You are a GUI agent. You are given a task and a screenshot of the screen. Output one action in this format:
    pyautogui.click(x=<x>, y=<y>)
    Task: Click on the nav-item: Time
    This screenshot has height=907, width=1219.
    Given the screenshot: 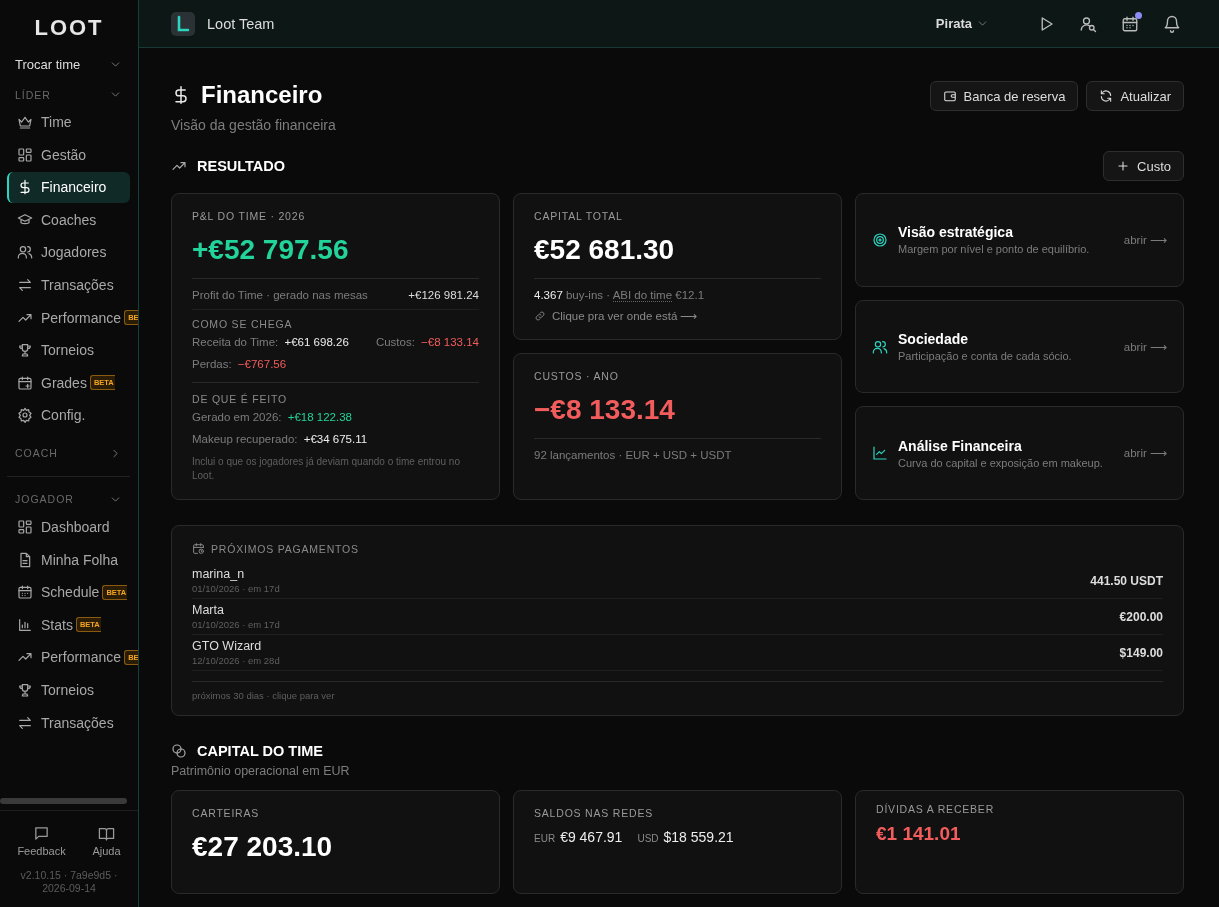 What is the action you would take?
    pyautogui.click(x=68, y=122)
    